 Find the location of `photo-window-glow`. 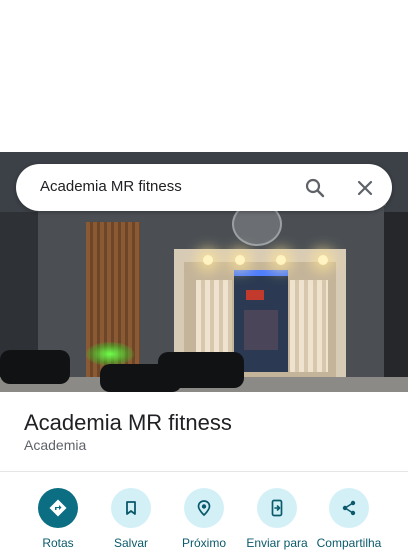

photo-window-glow is located at coordinates (261, 273).